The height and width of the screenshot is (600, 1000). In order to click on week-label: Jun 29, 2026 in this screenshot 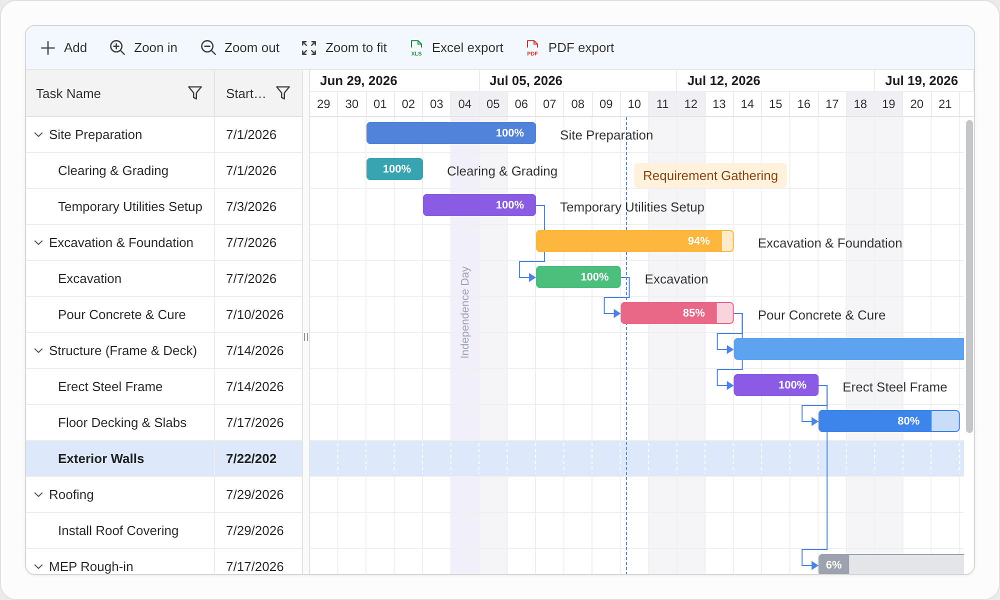, I will do `click(395, 80)`.